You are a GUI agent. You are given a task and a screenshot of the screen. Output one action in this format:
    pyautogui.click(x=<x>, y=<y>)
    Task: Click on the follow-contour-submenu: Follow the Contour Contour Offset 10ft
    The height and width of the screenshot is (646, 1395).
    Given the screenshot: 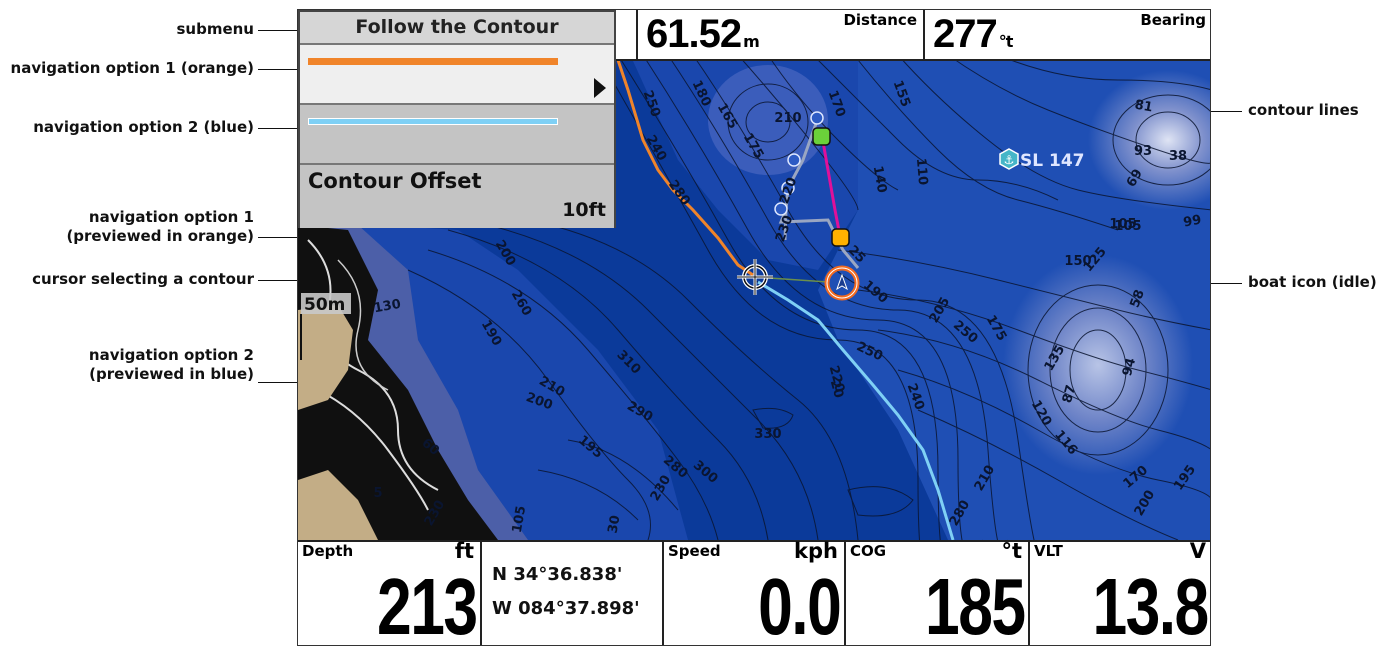 What is the action you would take?
    pyautogui.click(x=457, y=119)
    